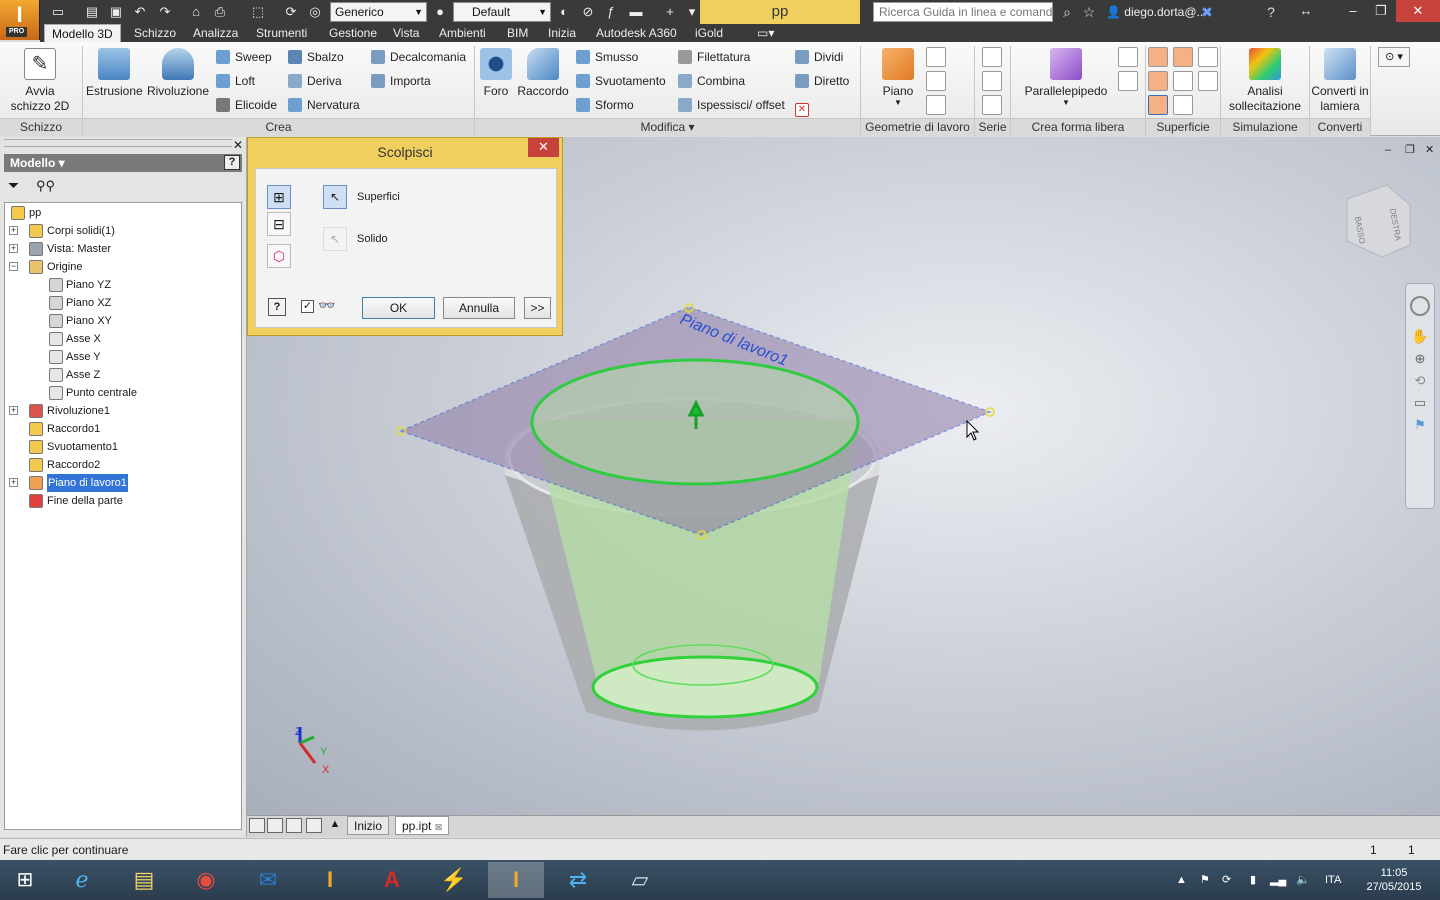  I want to click on tray-expand-icon: ▲, so click(1181, 880).